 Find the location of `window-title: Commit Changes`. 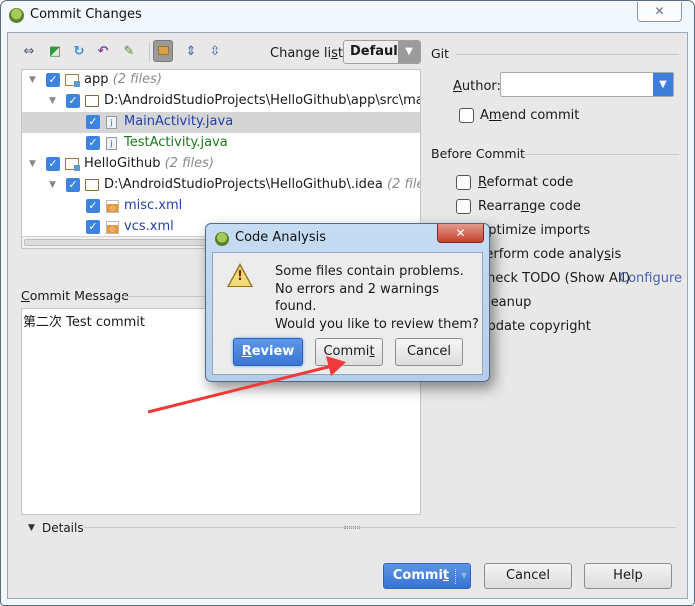

window-title: Commit Changes is located at coordinates (86, 14).